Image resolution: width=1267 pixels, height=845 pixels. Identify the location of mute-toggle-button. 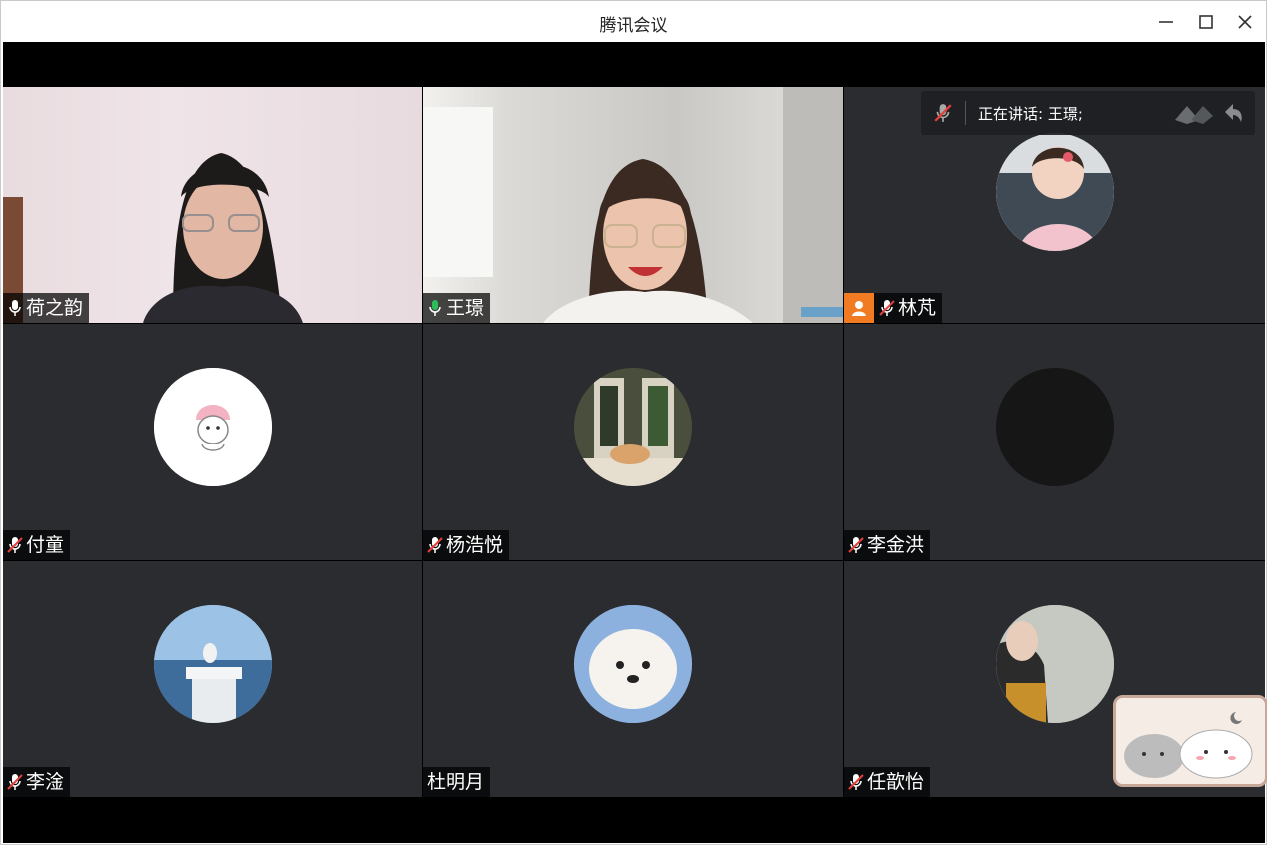
(943, 113).